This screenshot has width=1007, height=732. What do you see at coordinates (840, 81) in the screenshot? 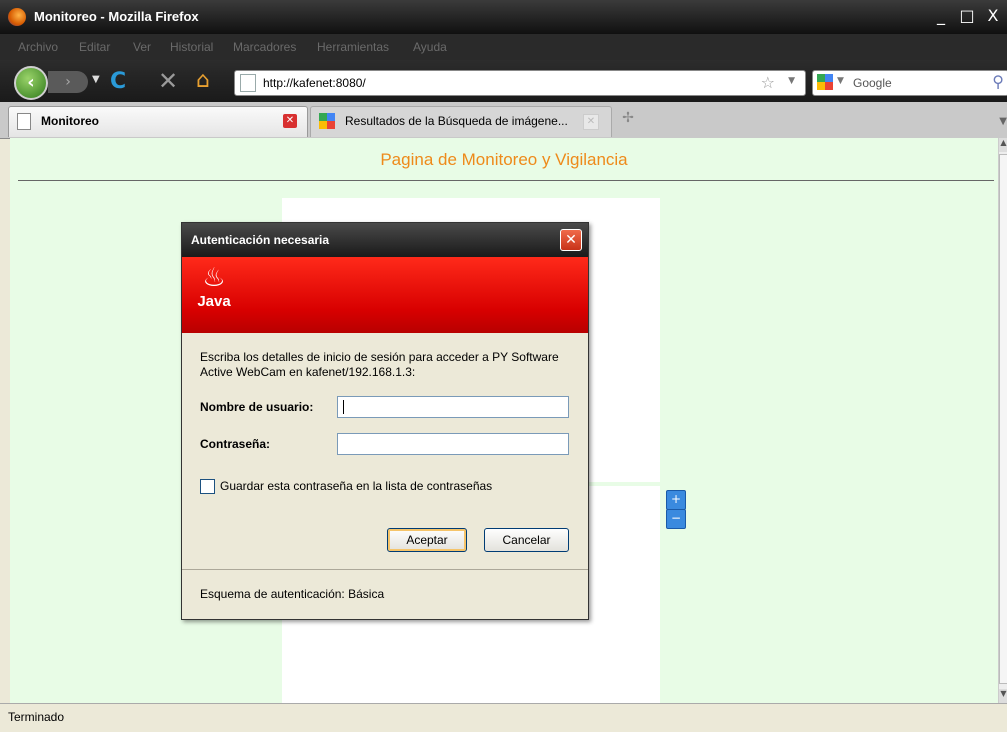
I see `search-engine-dropdown-icon: ▼` at bounding box center [840, 81].